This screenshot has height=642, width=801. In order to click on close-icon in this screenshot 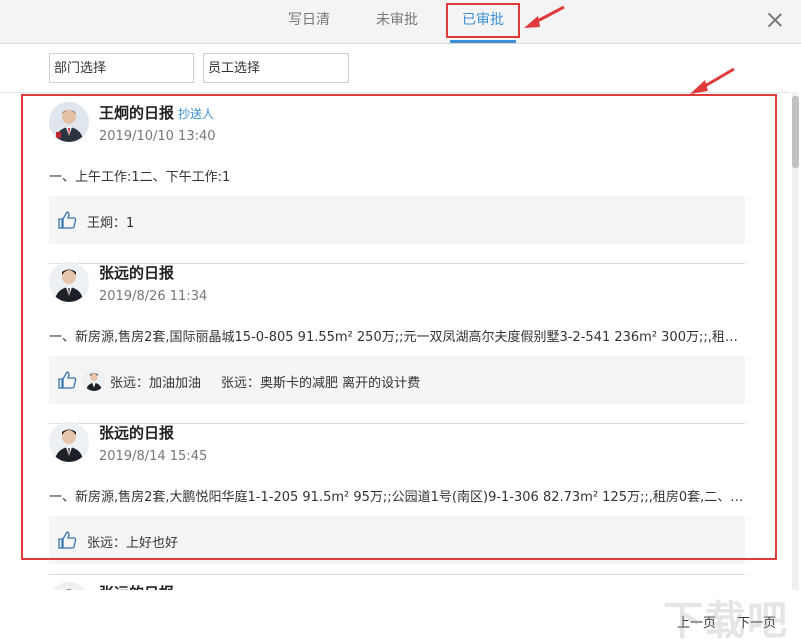, I will do `click(775, 20)`.